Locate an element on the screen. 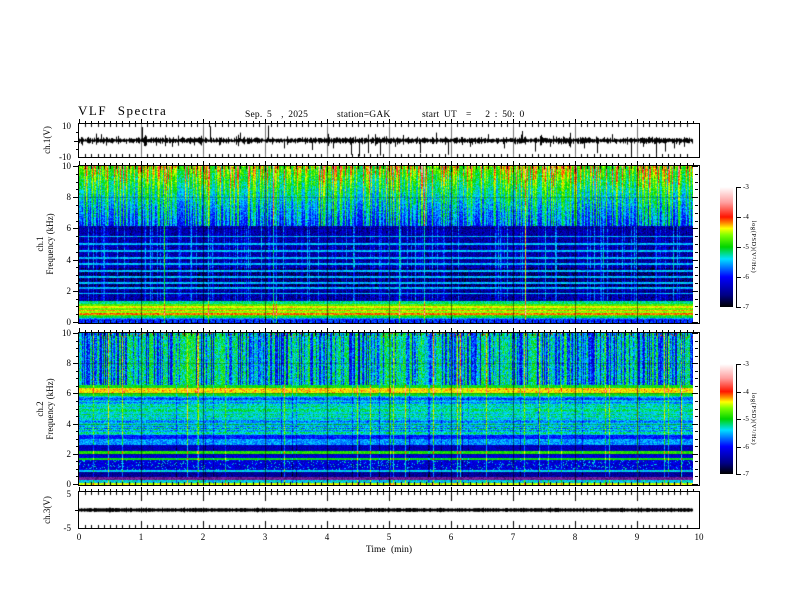 The image size is (792, 612). y-axis-label-ch1-frequency-line2: Frequency (kHz) is located at coordinates (50, 244).